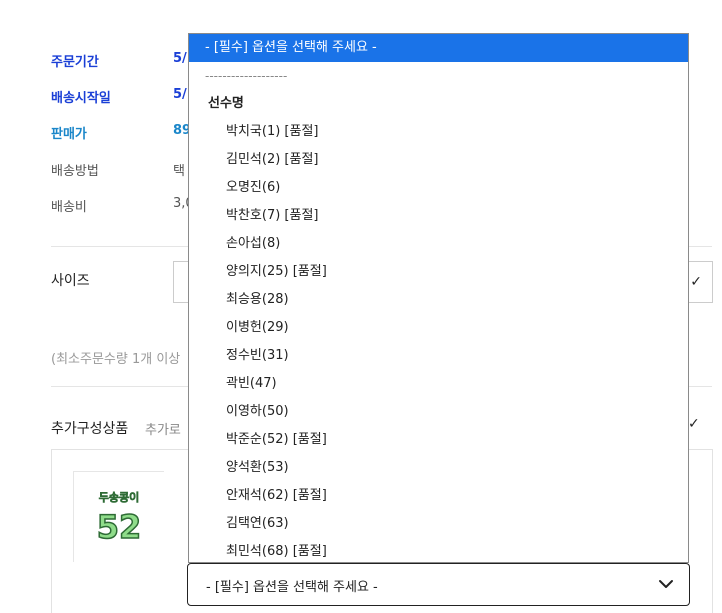 This screenshot has width=722, height=613. Describe the element at coordinates (226, 103) in the screenshot. I see `option-group-label: 선수명` at that location.